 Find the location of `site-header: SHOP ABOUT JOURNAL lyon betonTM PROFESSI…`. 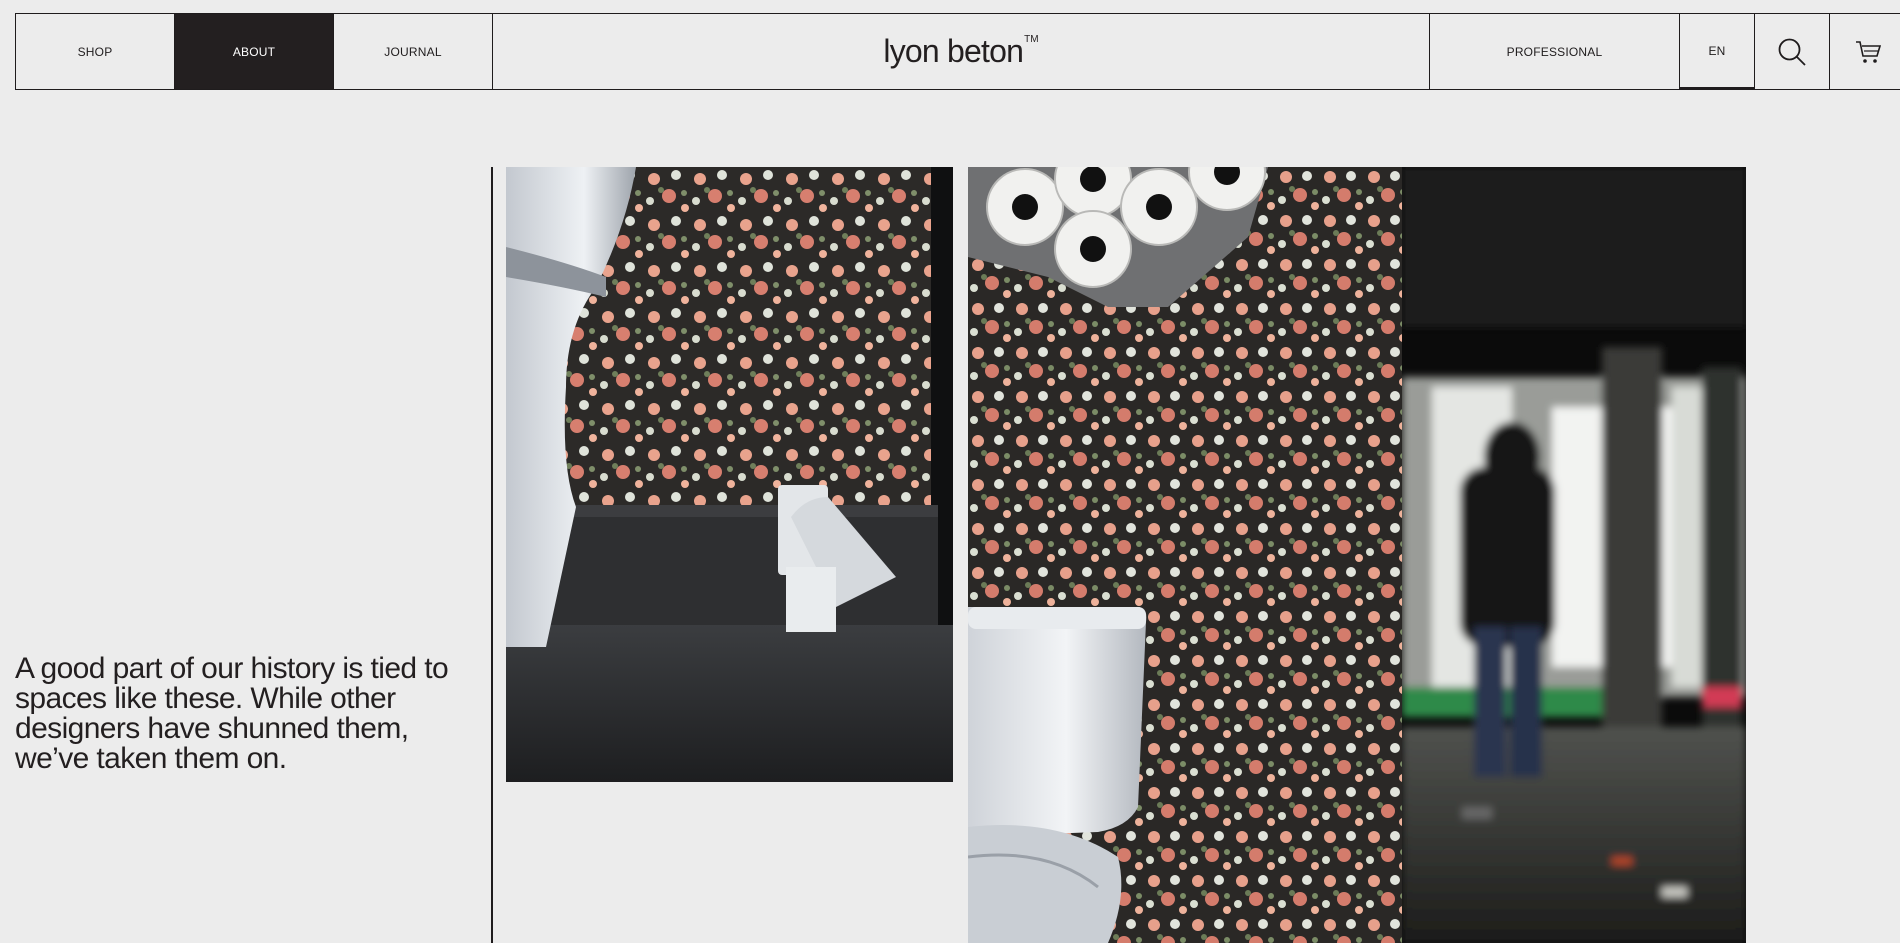

site-header: SHOP ABOUT JOURNAL lyon betonTM PROFESSI… is located at coordinates (957, 51).